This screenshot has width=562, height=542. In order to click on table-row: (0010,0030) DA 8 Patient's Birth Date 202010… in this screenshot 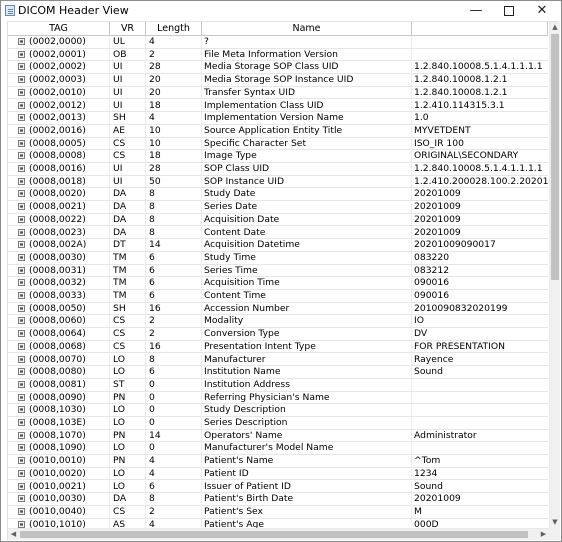, I will do `click(278, 499)`.